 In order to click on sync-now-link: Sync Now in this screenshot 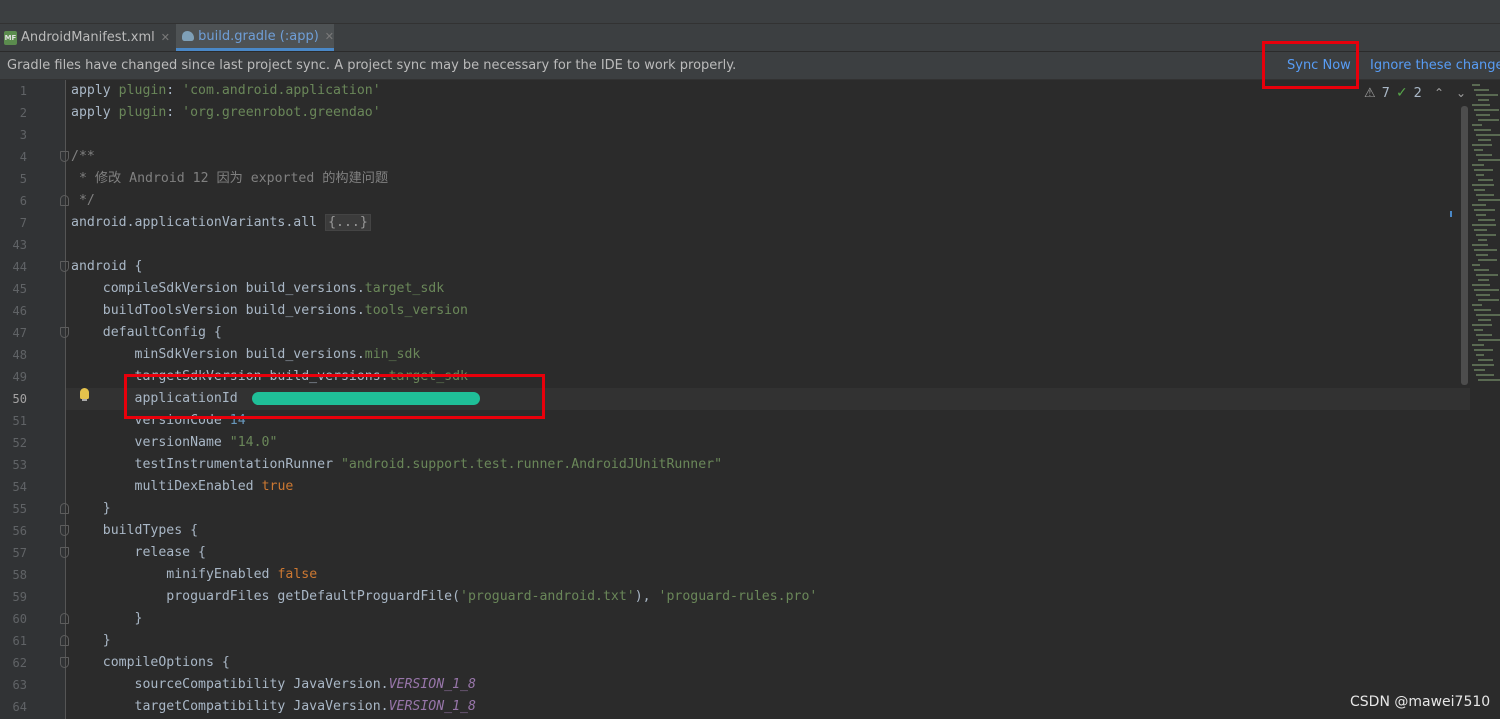, I will do `click(1319, 65)`.